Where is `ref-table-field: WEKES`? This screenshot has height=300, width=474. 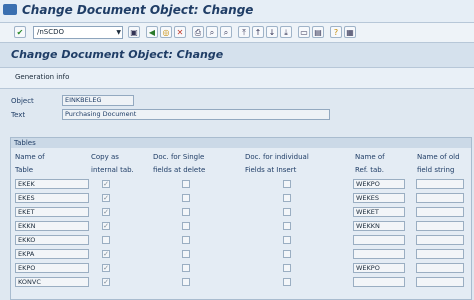
ref-table-field: WEKES is located at coordinates (379, 198).